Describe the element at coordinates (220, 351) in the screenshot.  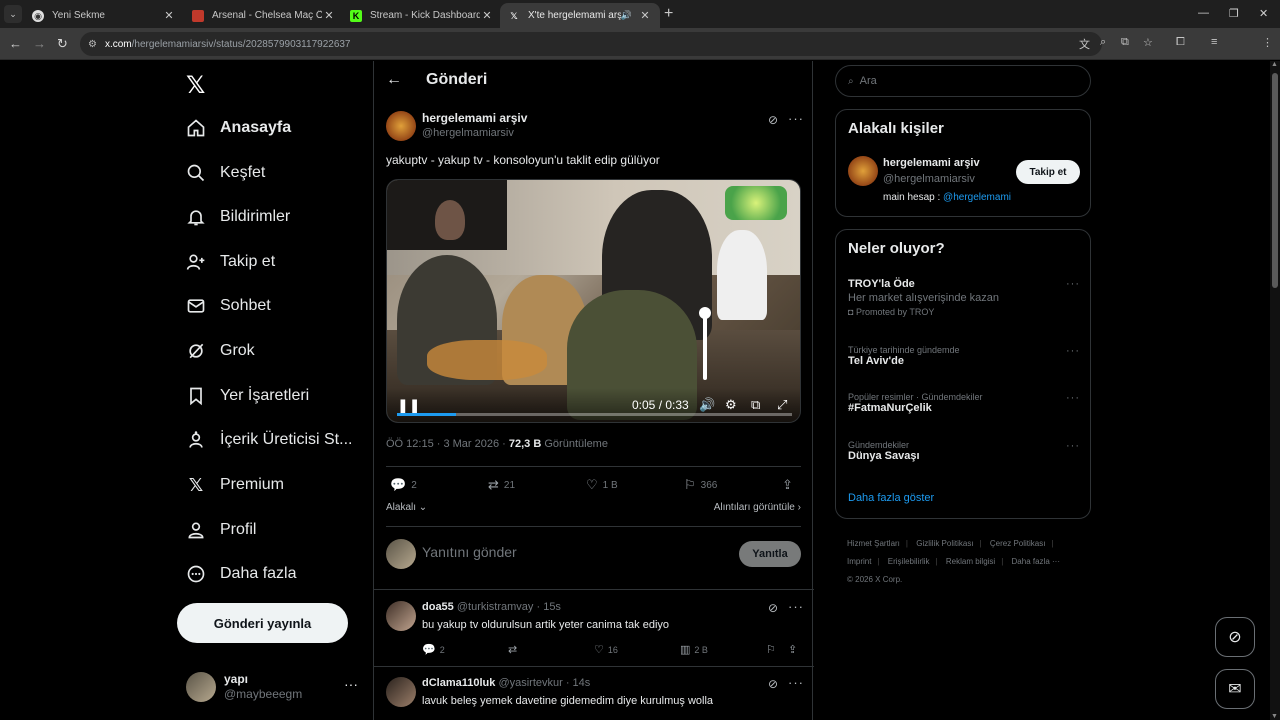
I see `nav-grok: Grok` at that location.